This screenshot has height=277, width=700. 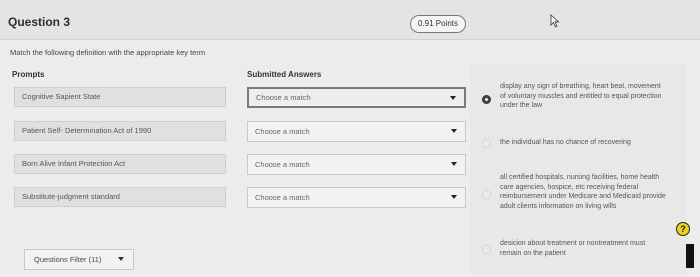 I want to click on cursor-icon, so click(x=555, y=21).